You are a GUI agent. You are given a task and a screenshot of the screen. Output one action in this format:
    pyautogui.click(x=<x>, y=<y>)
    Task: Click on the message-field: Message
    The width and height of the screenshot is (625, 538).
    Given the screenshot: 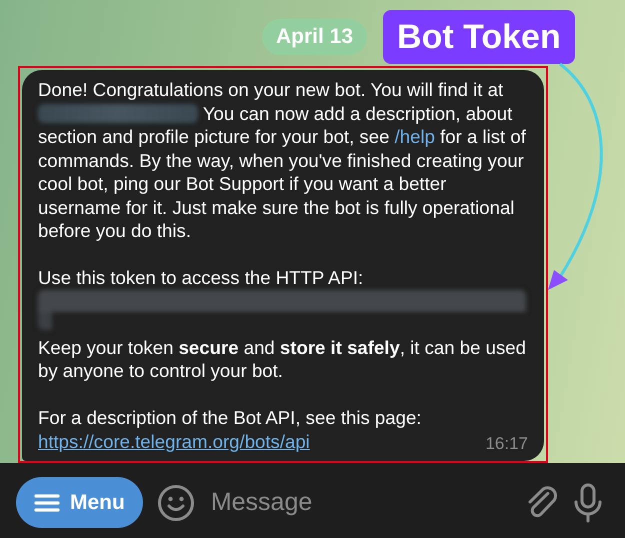 What is the action you would take?
    pyautogui.click(x=359, y=502)
    